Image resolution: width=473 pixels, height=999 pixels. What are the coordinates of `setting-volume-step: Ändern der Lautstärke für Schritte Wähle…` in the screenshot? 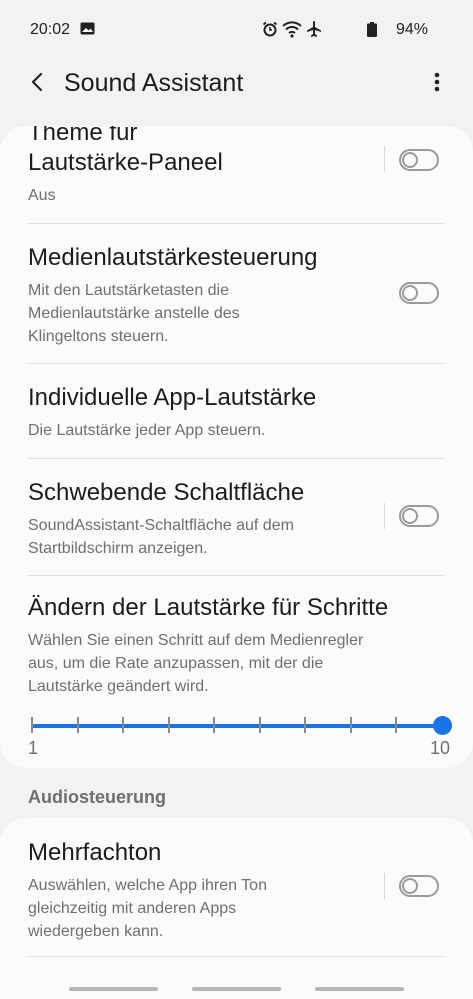 It's located at (236, 645).